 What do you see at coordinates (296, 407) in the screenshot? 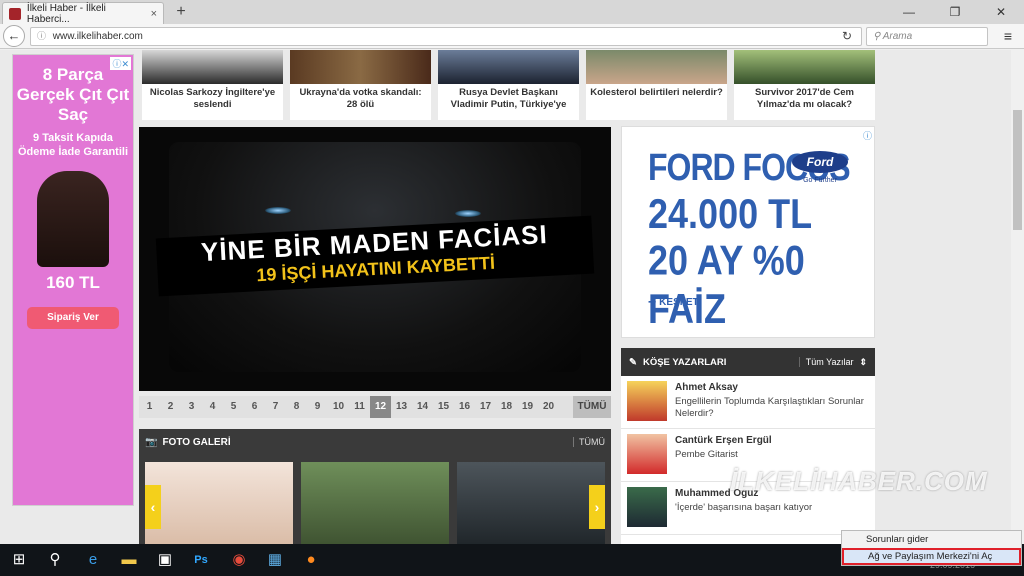
I see `slider-page-8: 8` at bounding box center [296, 407].